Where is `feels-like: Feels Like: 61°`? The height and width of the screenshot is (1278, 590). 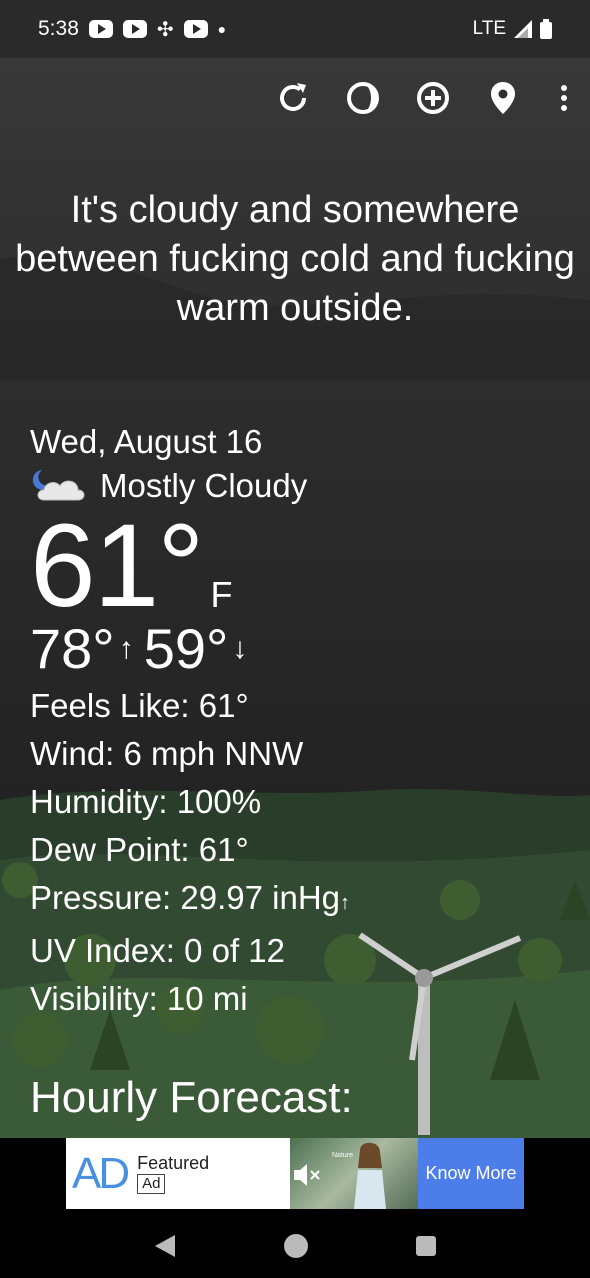 feels-like: Feels Like: 61° is located at coordinates (139, 705).